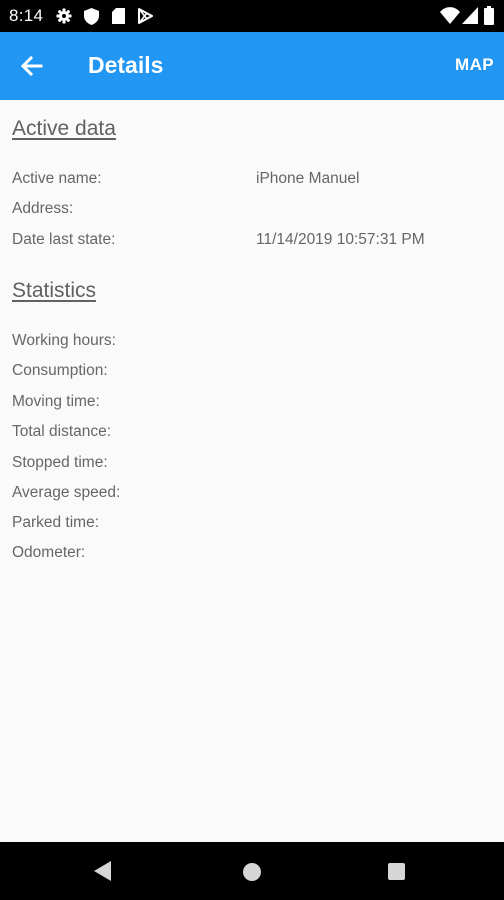 The width and height of the screenshot is (504, 900). What do you see at coordinates (26, 15) in the screenshot?
I see `status-time: 8:14` at bounding box center [26, 15].